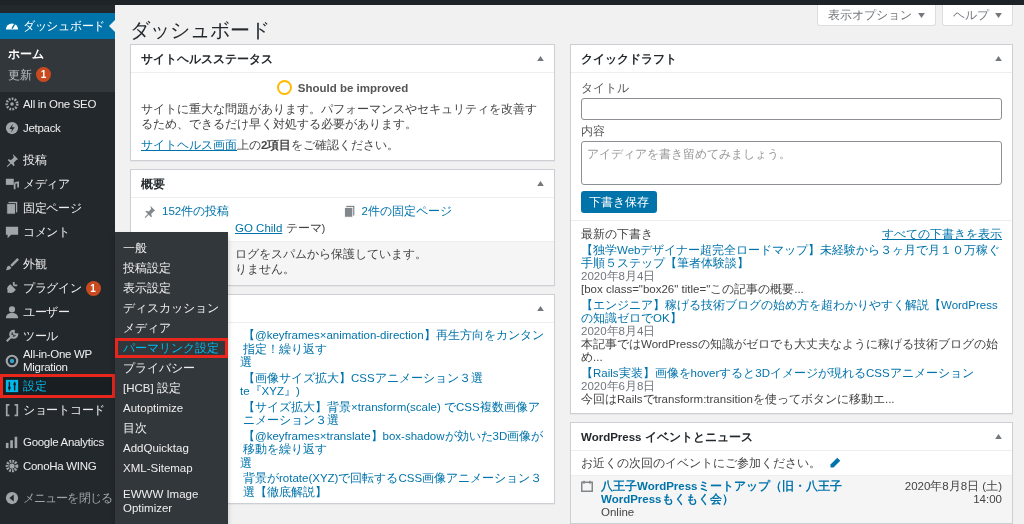 This screenshot has height=524, width=1024. Describe the element at coordinates (57, 232) in the screenshot. I see `sidebar-item: コメント` at that location.